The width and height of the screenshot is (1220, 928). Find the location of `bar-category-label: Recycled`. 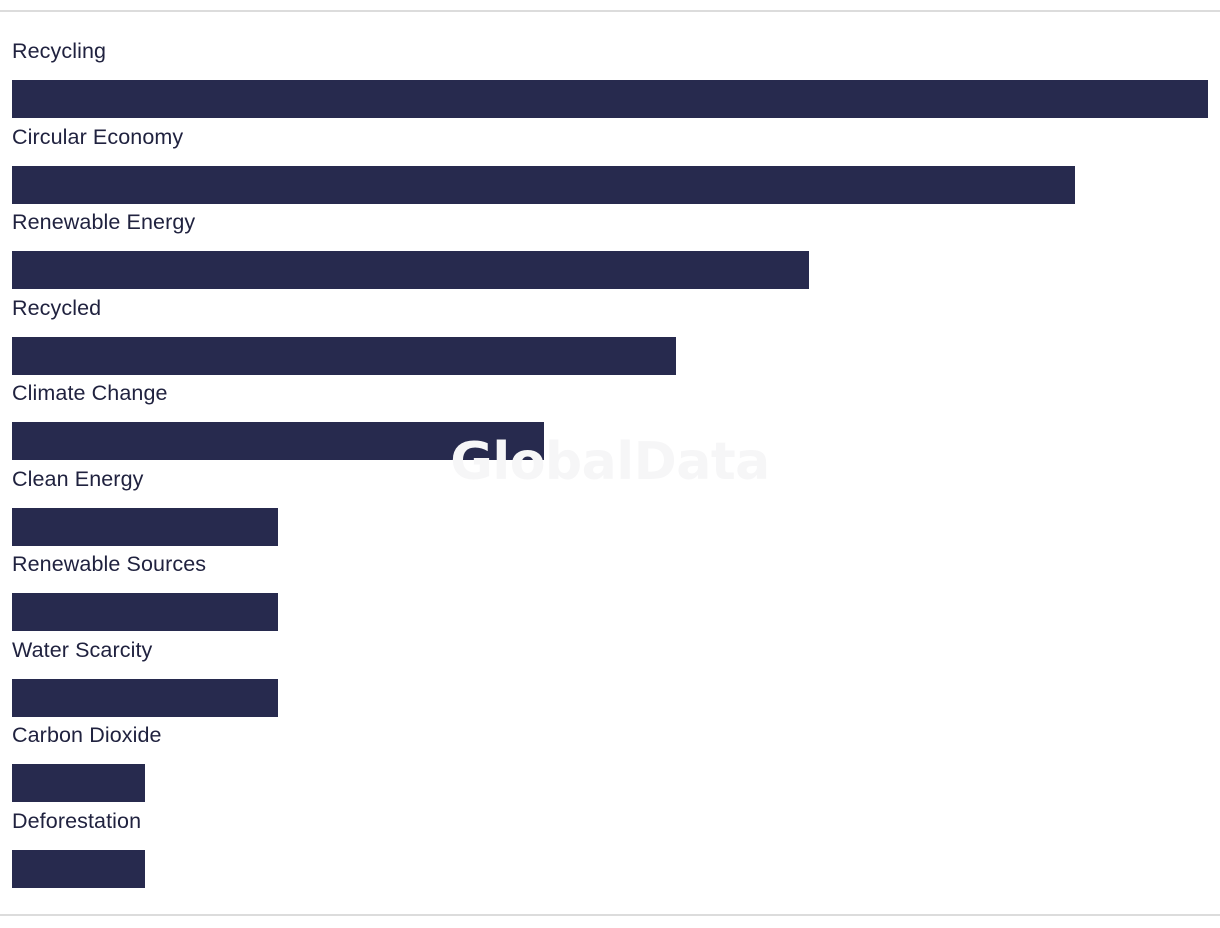

bar-category-label: Recycled is located at coordinates (57, 307).